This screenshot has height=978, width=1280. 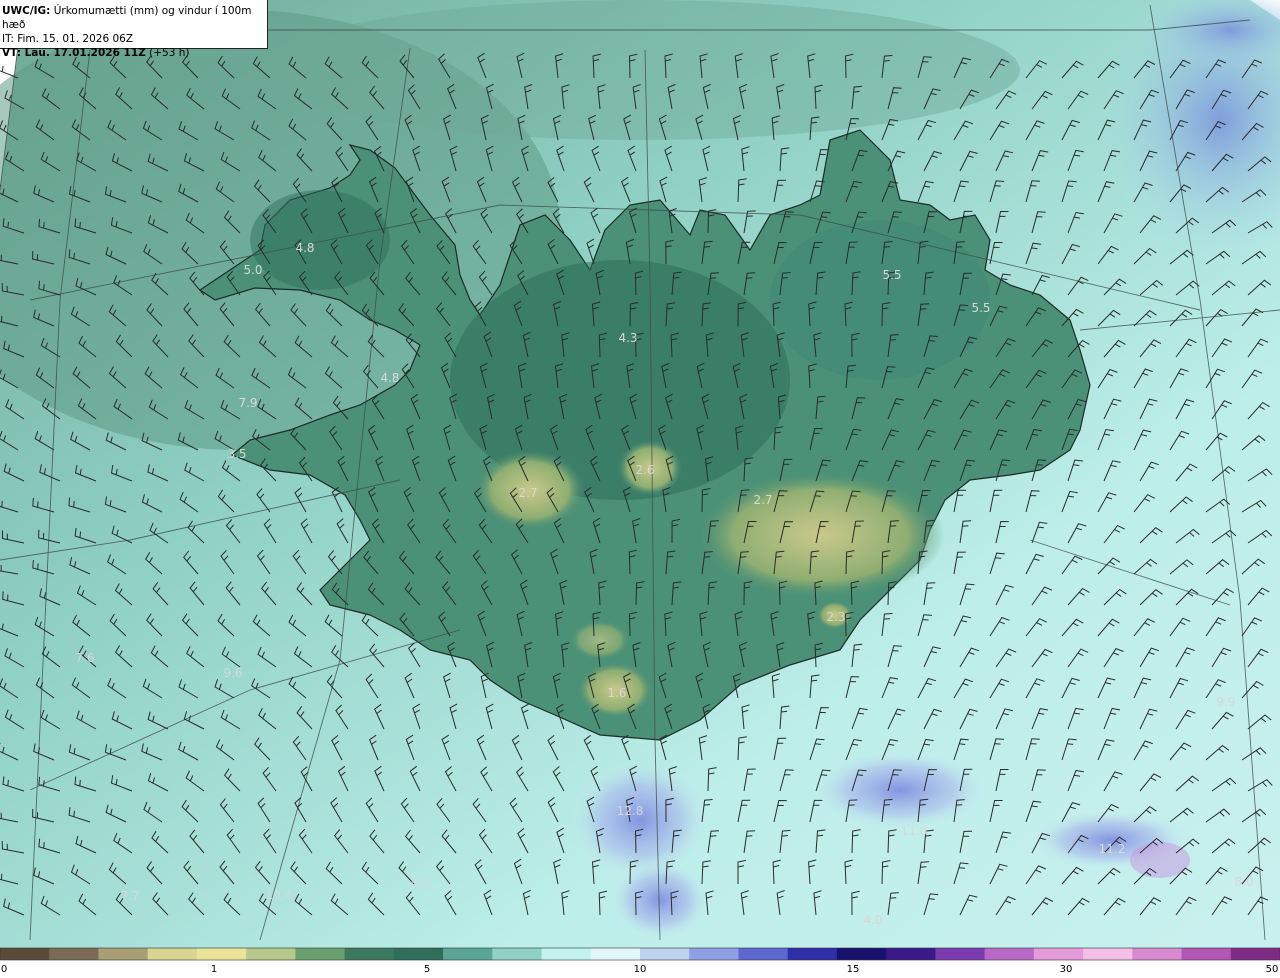 What do you see at coordinates (427, 969) in the screenshot?
I see `colorbar-tick-label: 5` at bounding box center [427, 969].